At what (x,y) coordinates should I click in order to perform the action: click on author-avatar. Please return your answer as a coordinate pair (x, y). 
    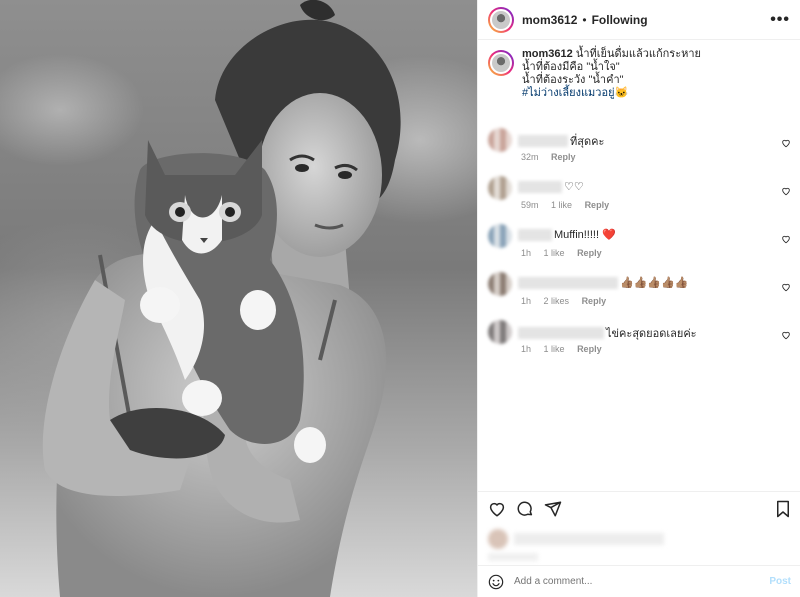
    Looking at the image, I should click on (501, 19).